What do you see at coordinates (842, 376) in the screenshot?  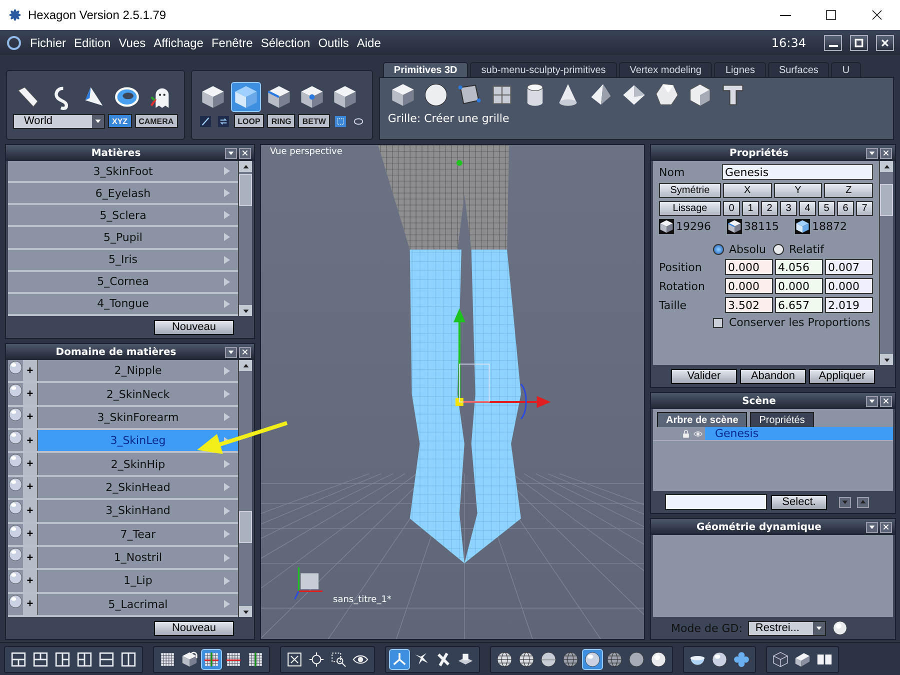 I see `dialog-button: Appliquer` at bounding box center [842, 376].